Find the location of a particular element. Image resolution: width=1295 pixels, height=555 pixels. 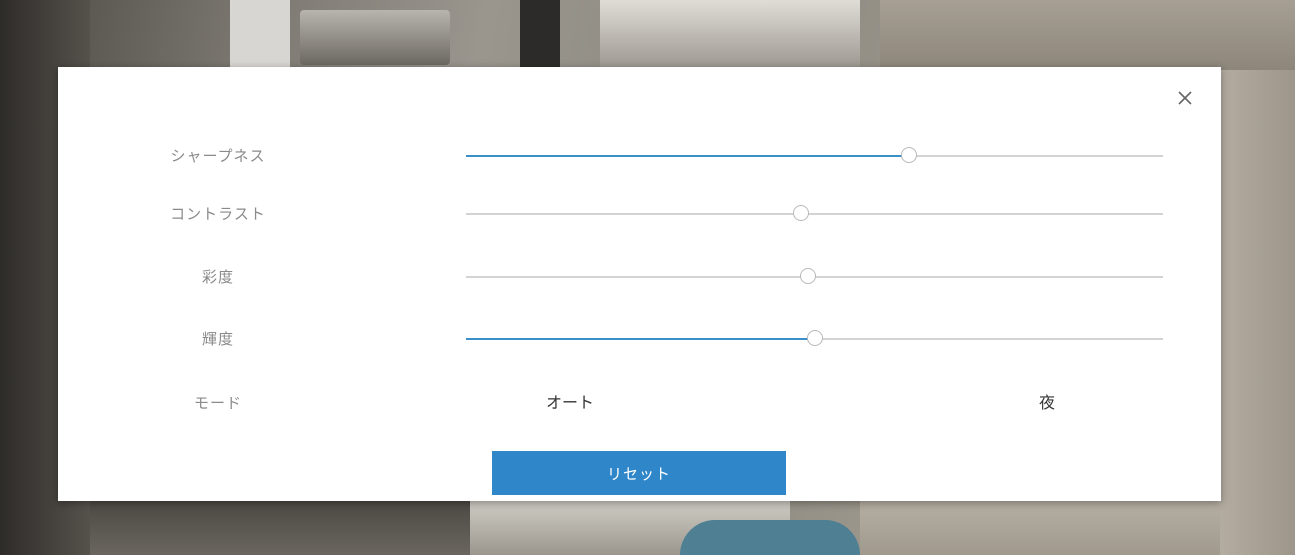

mode-label: モード is located at coordinates (217, 403).